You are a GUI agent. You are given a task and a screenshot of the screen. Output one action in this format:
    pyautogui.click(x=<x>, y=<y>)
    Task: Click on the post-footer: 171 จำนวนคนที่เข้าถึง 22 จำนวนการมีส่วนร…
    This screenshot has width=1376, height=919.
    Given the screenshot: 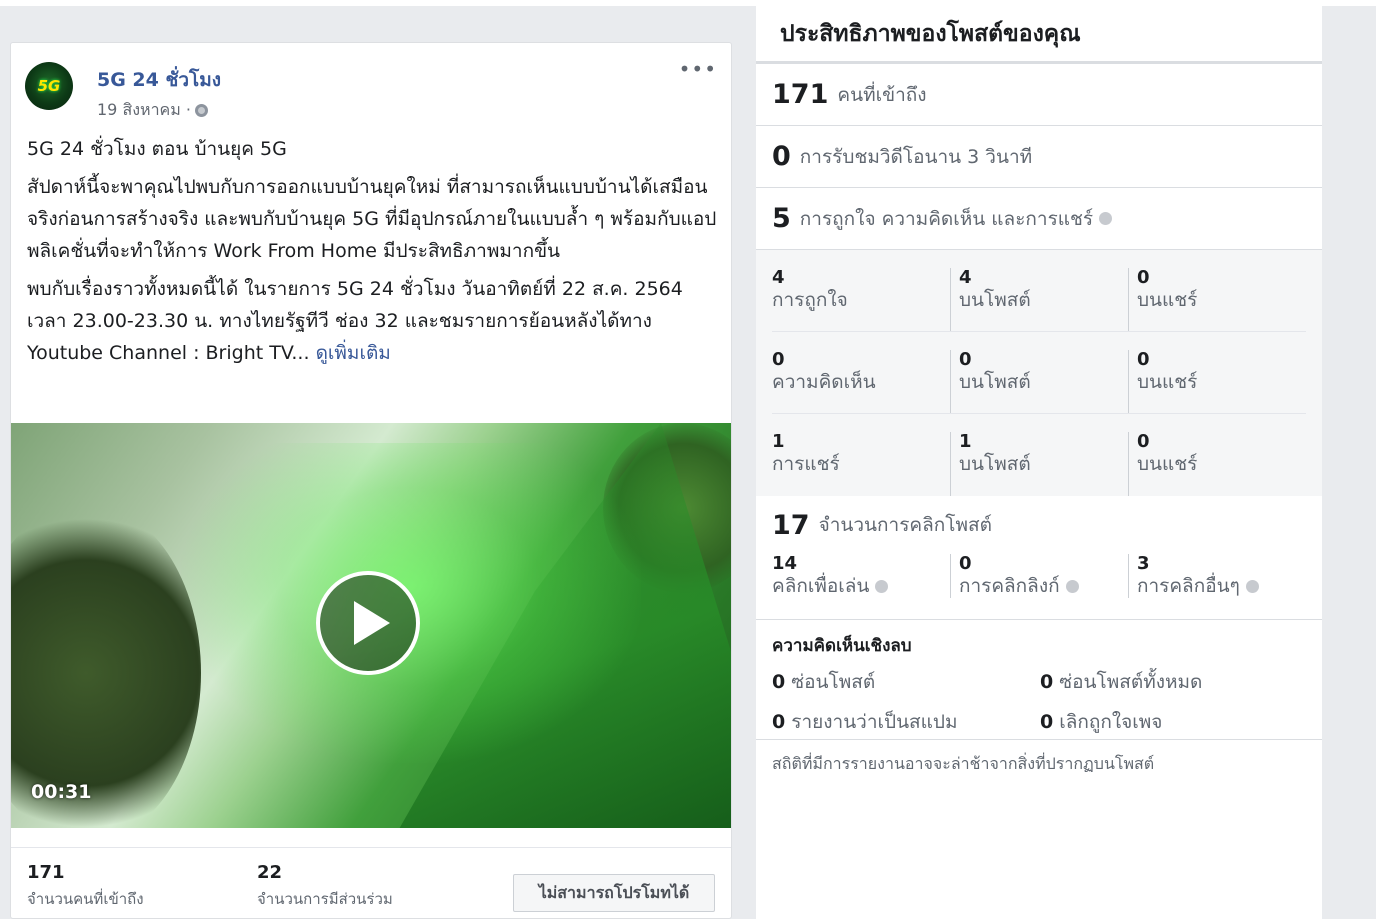 What is the action you would take?
    pyautogui.click(x=371, y=882)
    